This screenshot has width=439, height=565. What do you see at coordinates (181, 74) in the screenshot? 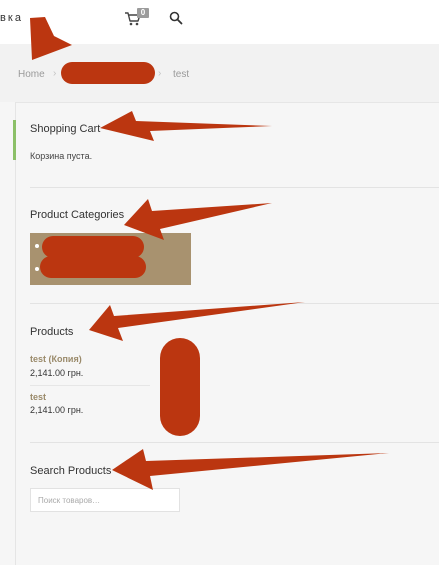
I see `breadcrumb-current: test` at bounding box center [181, 74].